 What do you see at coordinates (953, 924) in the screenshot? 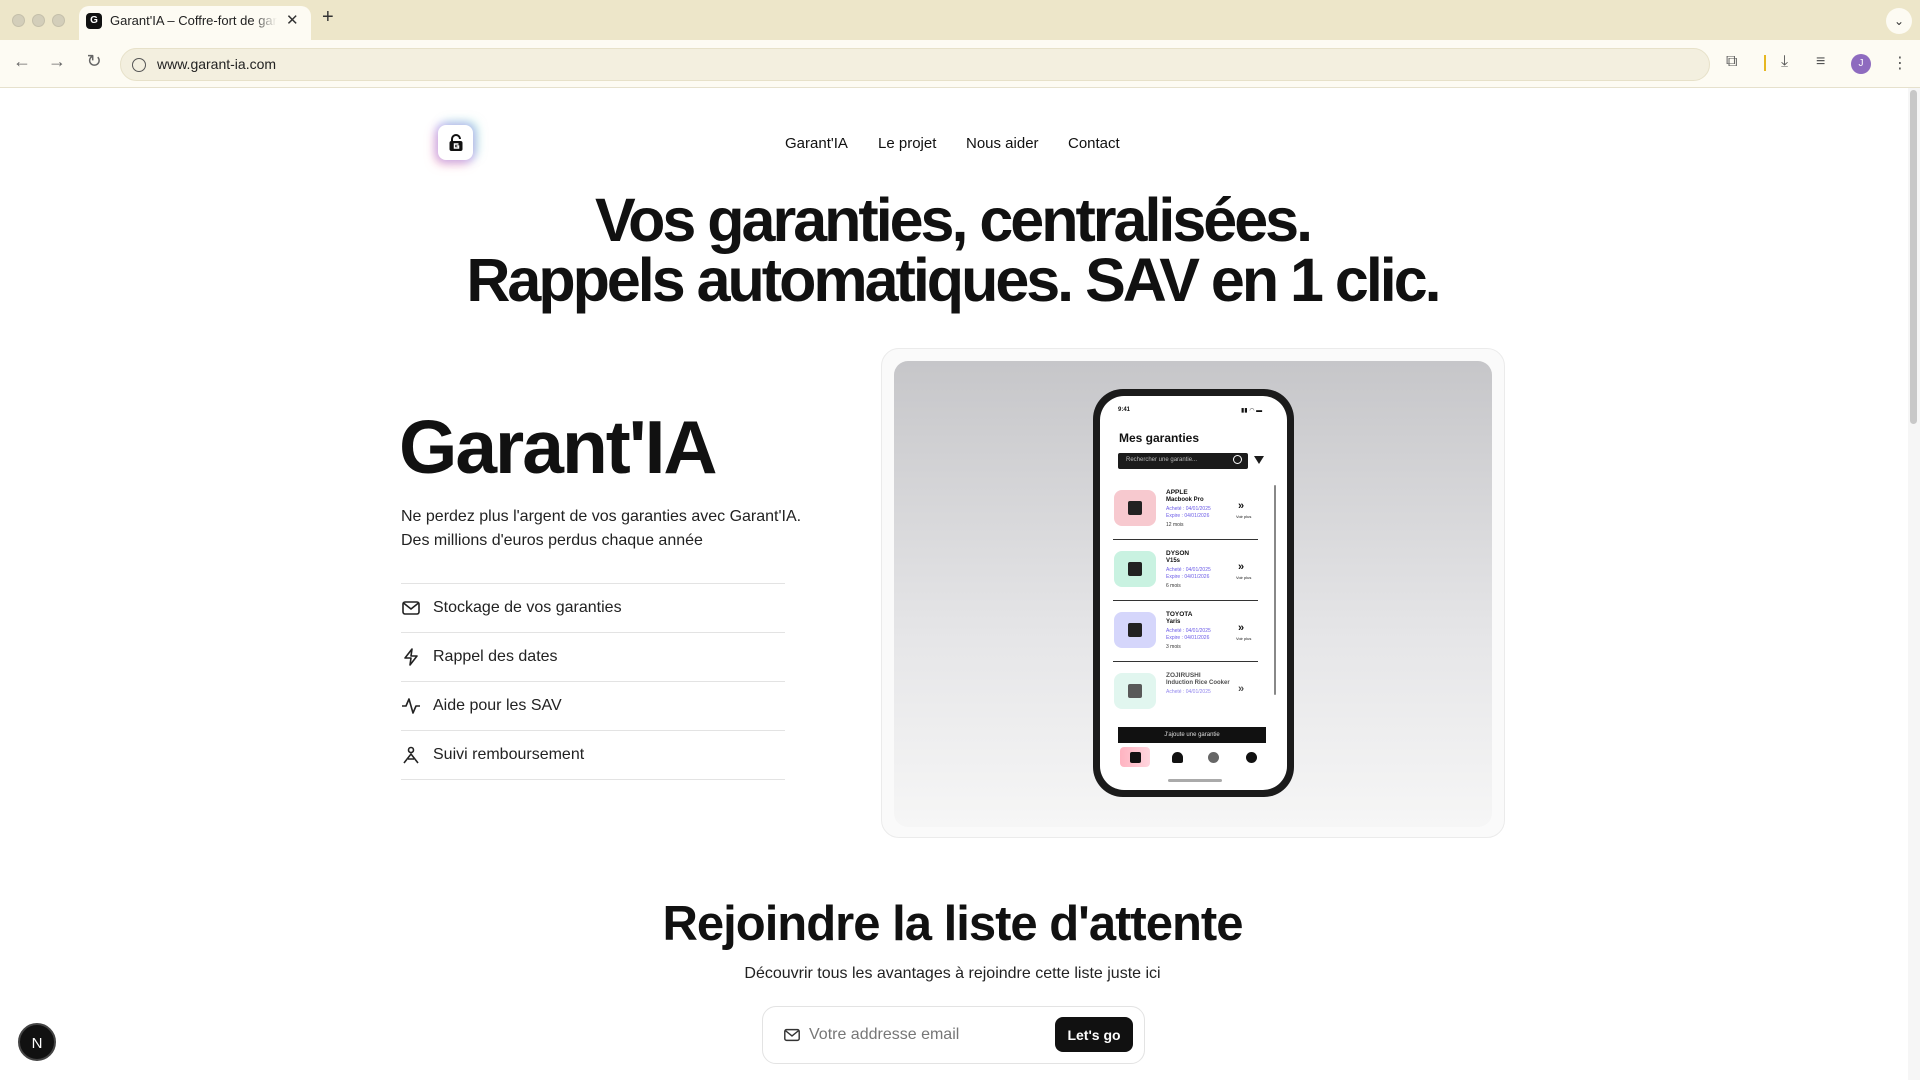
I see `waitlist-title: Rejoindre la liste d'attente` at bounding box center [953, 924].